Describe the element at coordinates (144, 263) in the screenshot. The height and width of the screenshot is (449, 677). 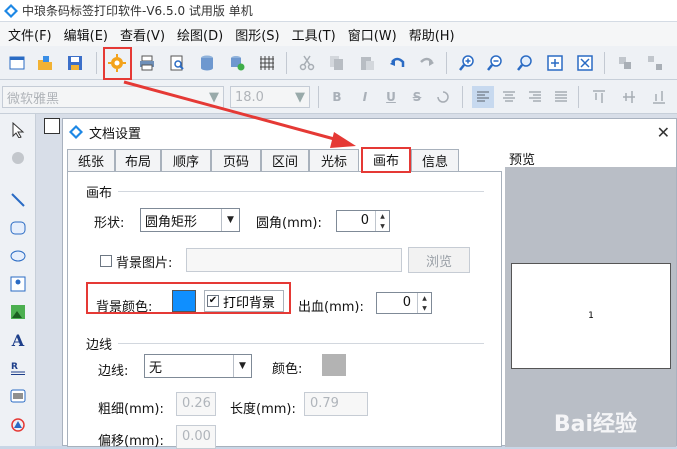
I see `bg-image-label: 背景图片:` at that location.